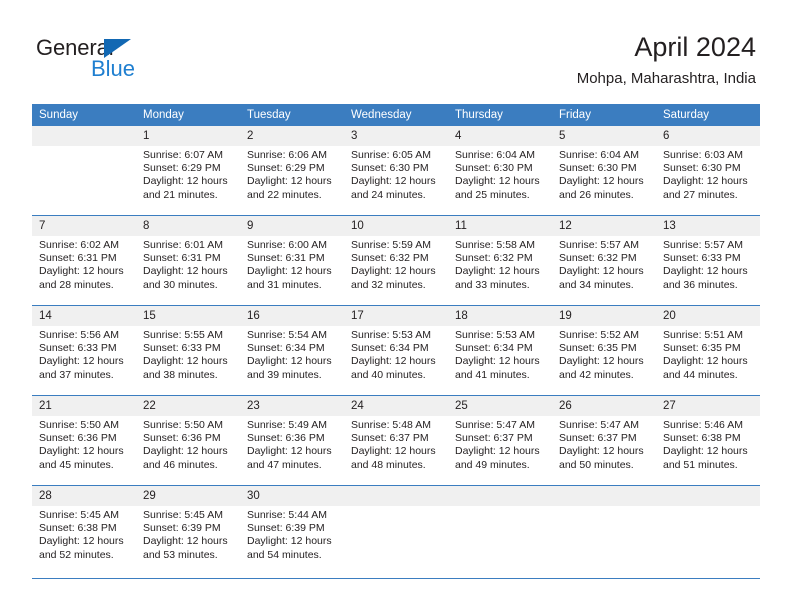 The image size is (792, 612). What do you see at coordinates (708, 406) in the screenshot?
I see `day-number: 27` at bounding box center [708, 406].